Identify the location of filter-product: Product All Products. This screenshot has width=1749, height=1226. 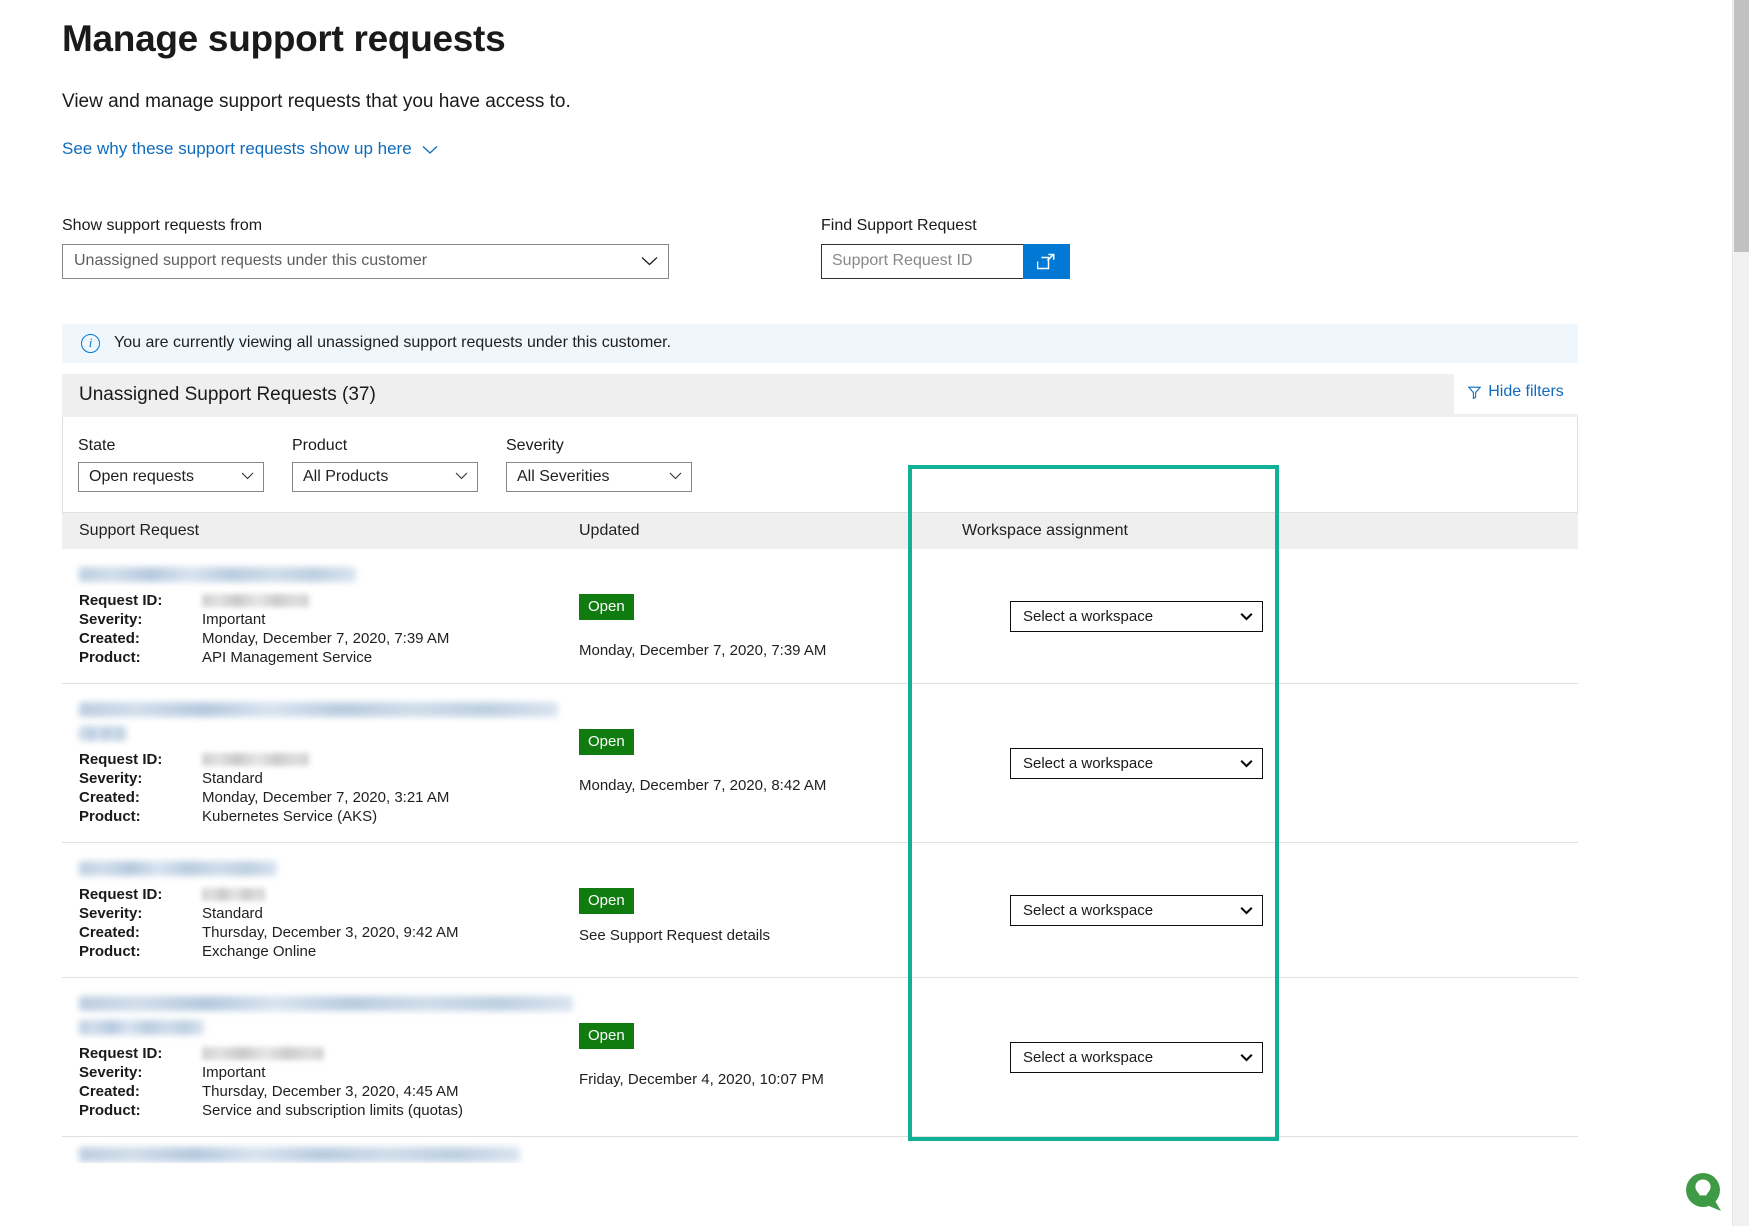
(385, 464).